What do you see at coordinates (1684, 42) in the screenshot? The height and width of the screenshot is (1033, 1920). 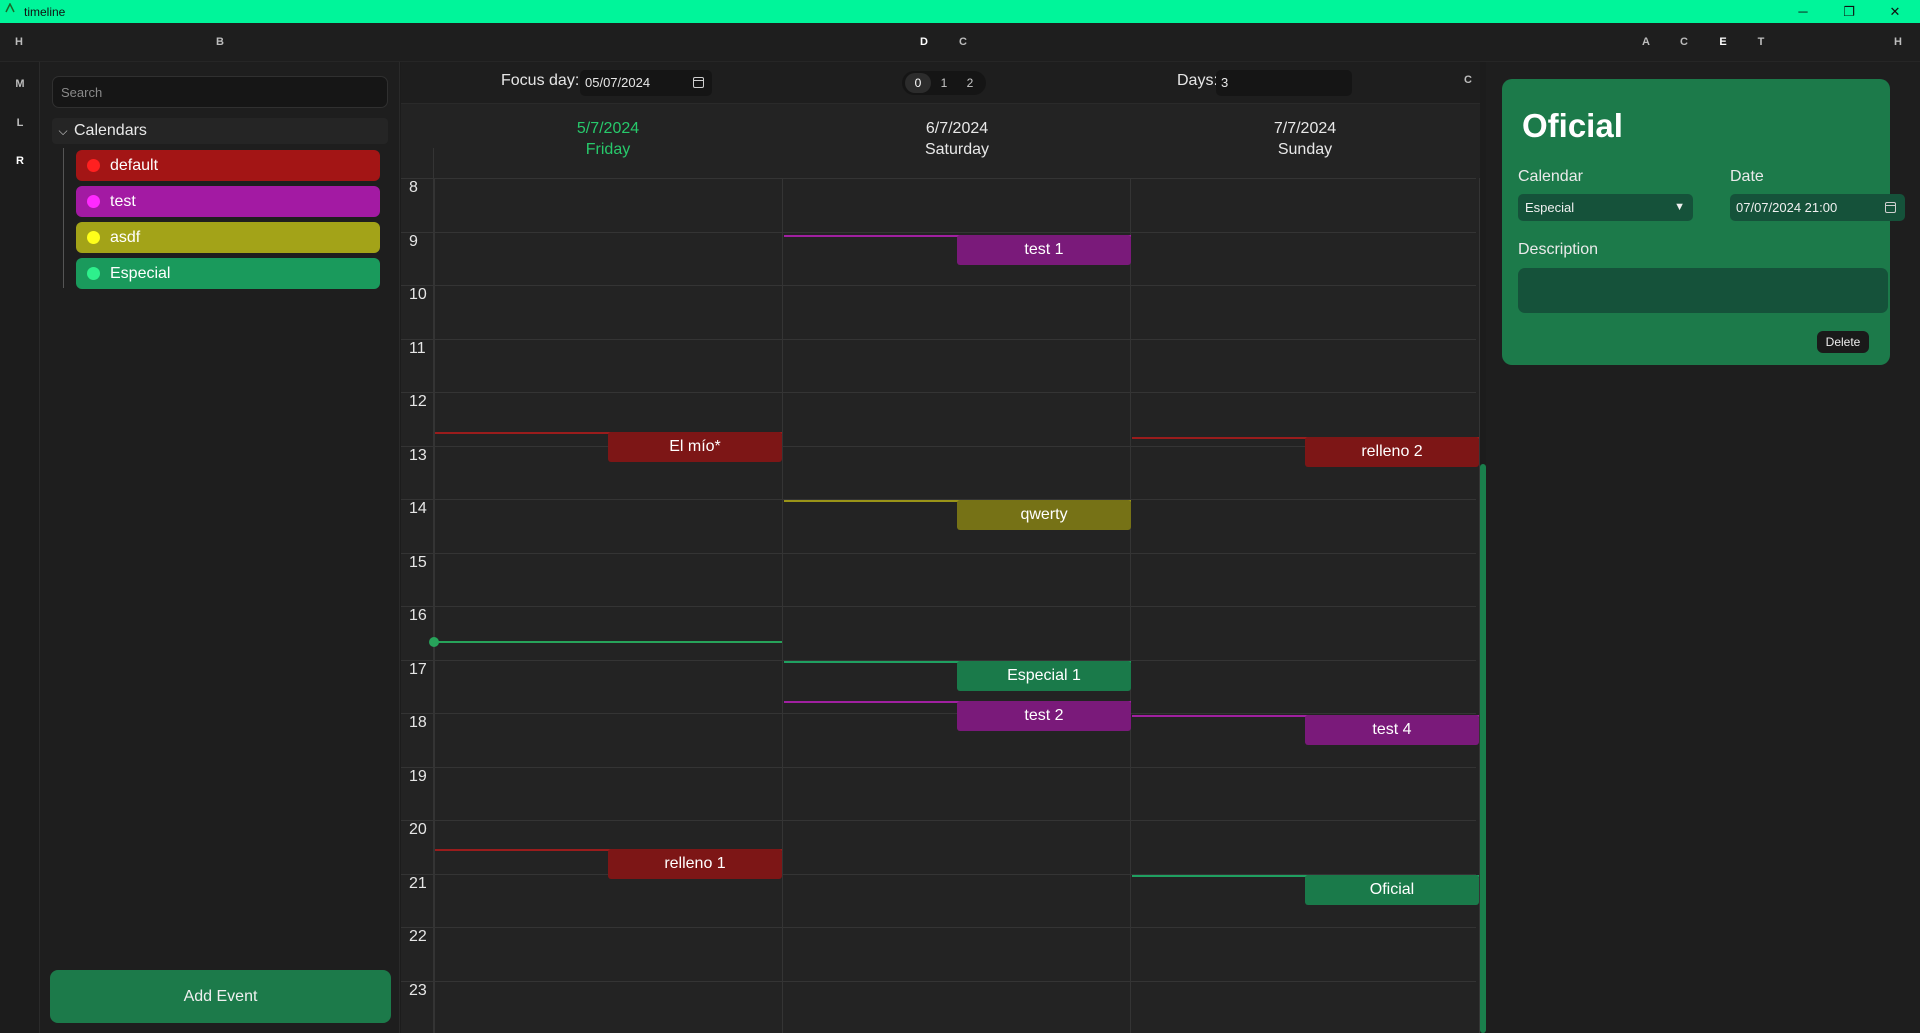 I see `toolbar-button-c2: C` at bounding box center [1684, 42].